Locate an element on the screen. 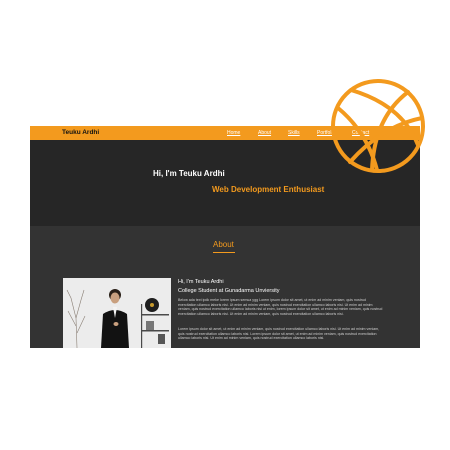 This screenshot has height=450, width=450. brand-name: Teuku Ardhi is located at coordinates (80, 133).